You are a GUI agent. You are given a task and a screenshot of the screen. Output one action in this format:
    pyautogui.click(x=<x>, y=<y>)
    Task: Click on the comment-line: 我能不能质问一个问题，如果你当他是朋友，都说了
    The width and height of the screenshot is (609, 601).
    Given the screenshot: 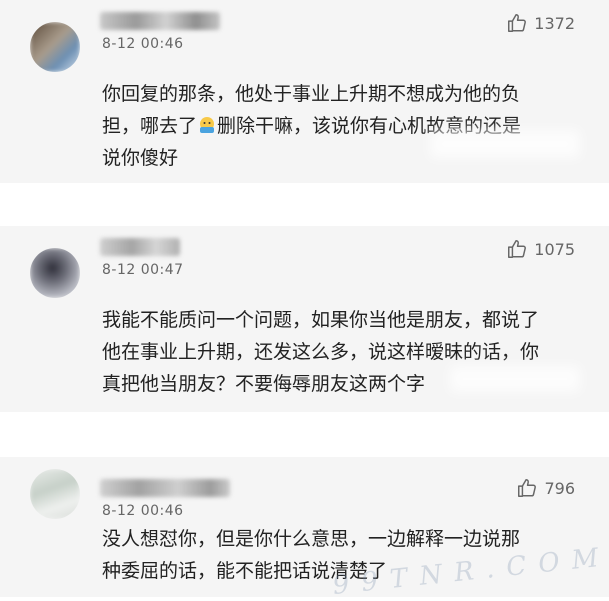 What is the action you would take?
    pyautogui.click(x=321, y=320)
    